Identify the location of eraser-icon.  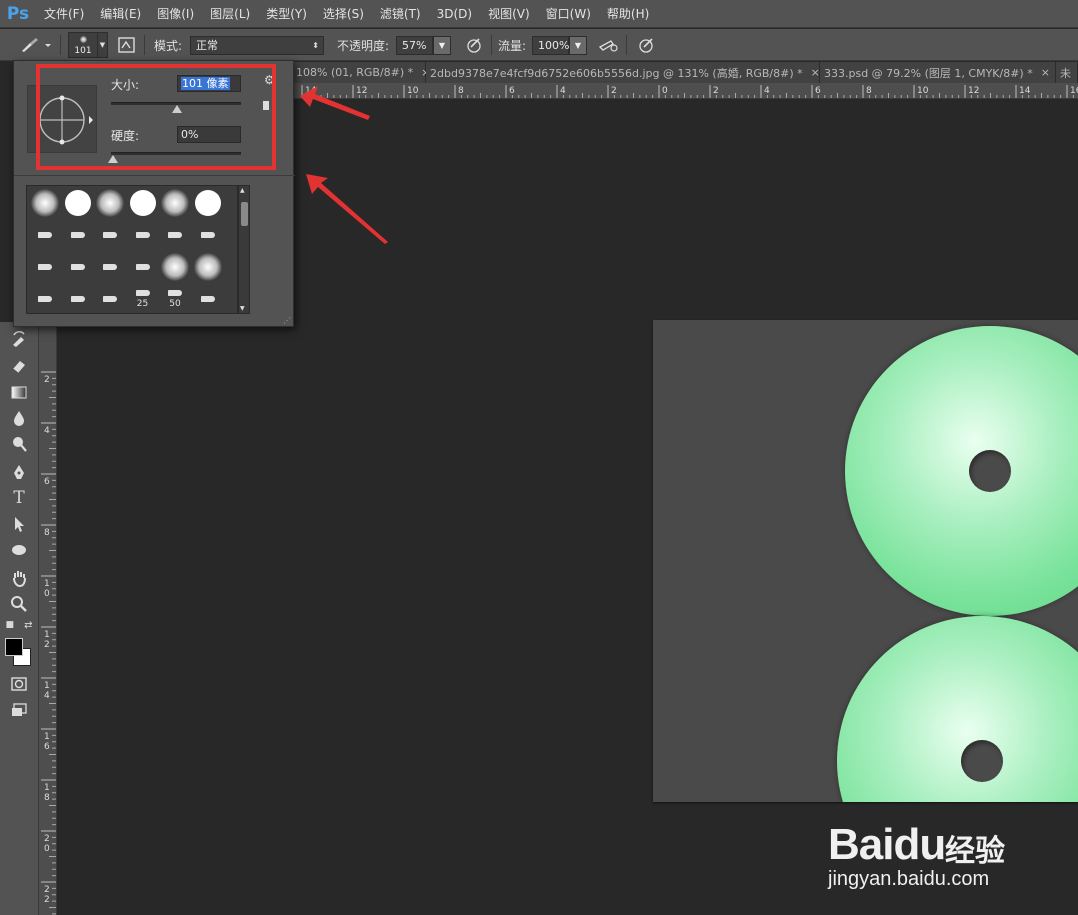
(18, 367).